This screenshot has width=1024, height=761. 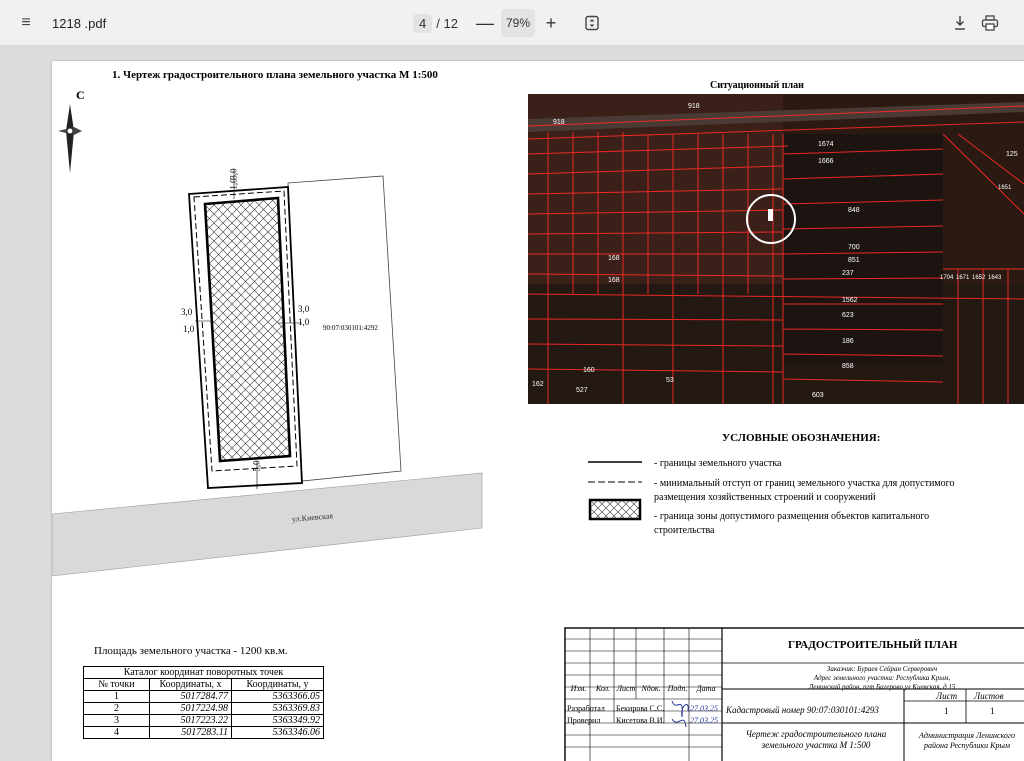 What do you see at coordinates (447, 23) in the screenshot?
I see `page-total: / 12` at bounding box center [447, 23].